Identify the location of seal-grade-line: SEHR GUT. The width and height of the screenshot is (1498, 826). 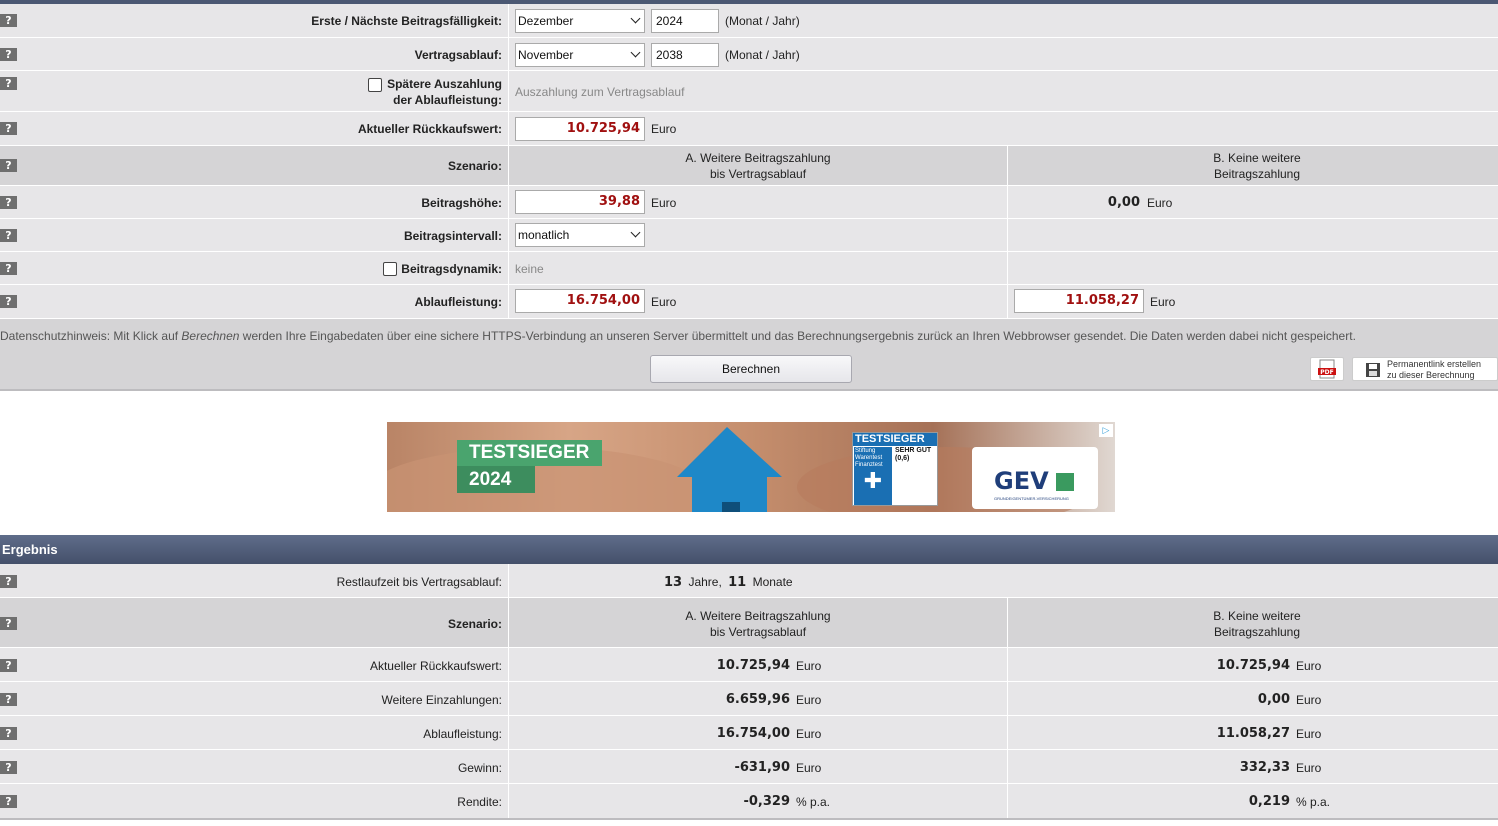
(913, 450).